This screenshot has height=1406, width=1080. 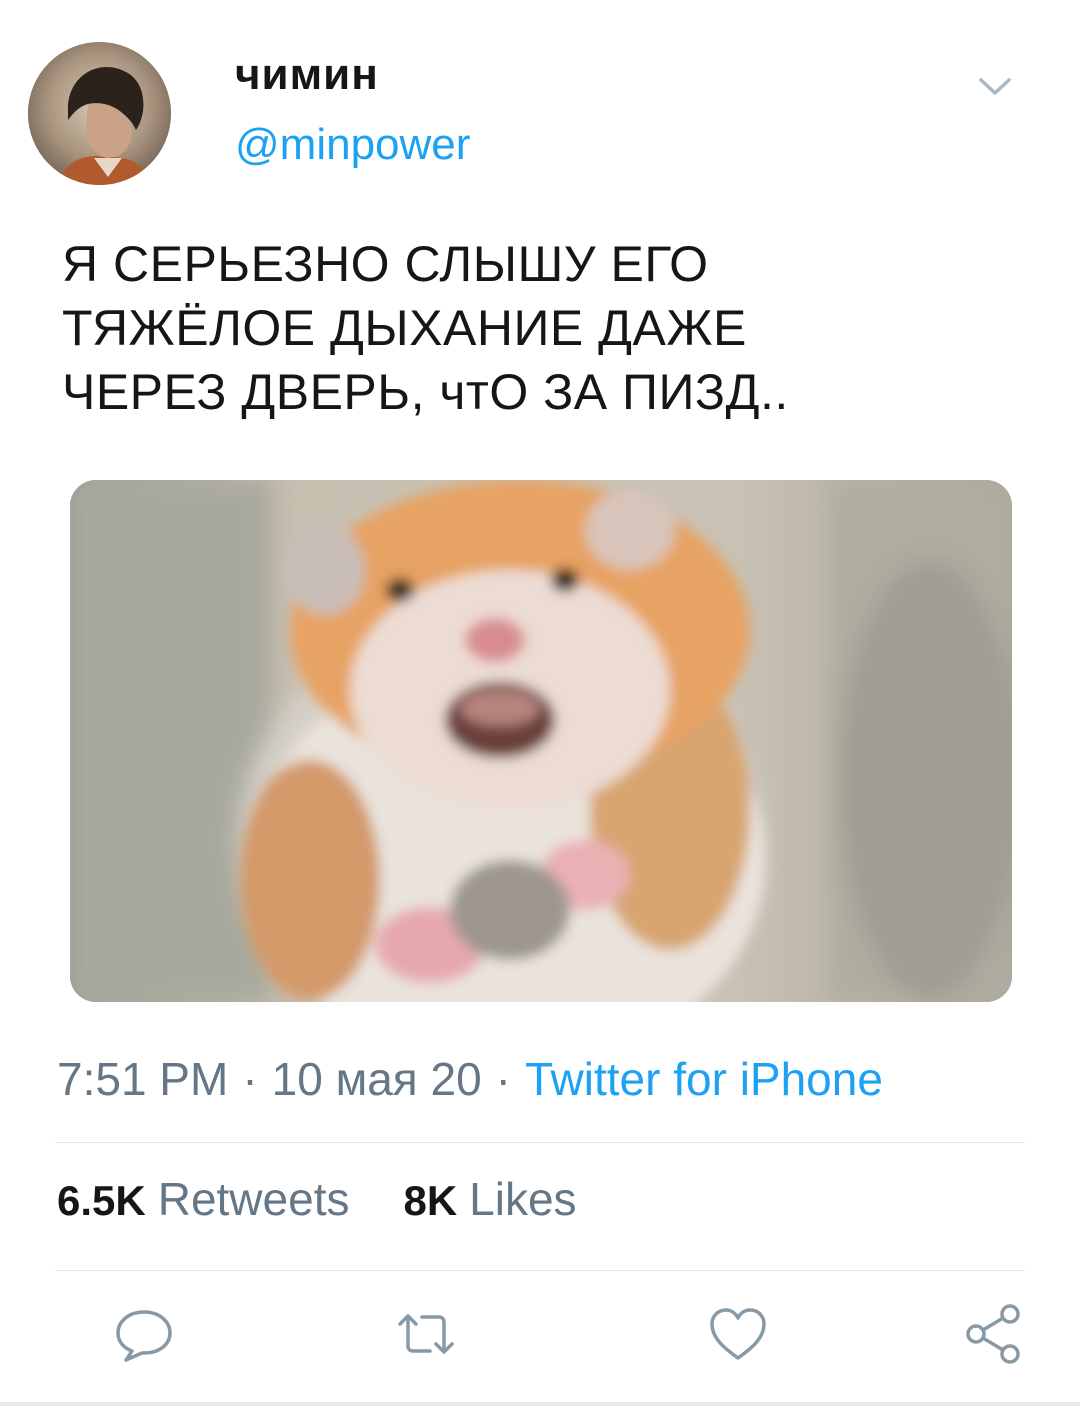 I want to click on likes-count: 8K, so click(x=430, y=1200).